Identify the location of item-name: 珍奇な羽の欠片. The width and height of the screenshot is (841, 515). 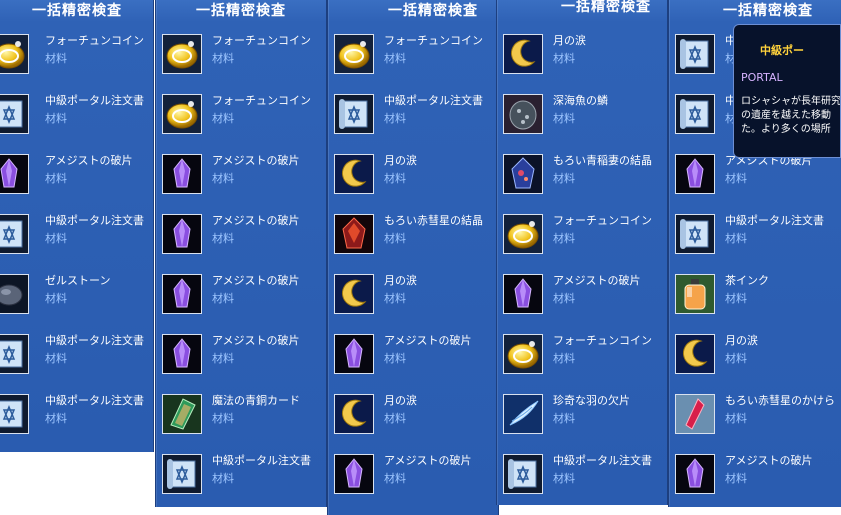
(591, 400).